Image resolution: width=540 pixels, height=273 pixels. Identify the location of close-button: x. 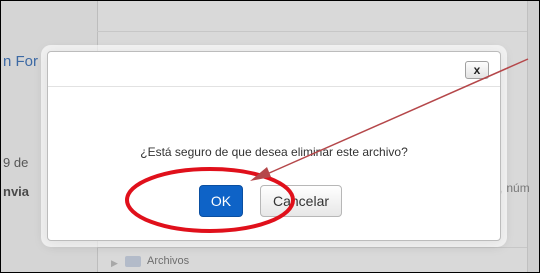
(477, 70).